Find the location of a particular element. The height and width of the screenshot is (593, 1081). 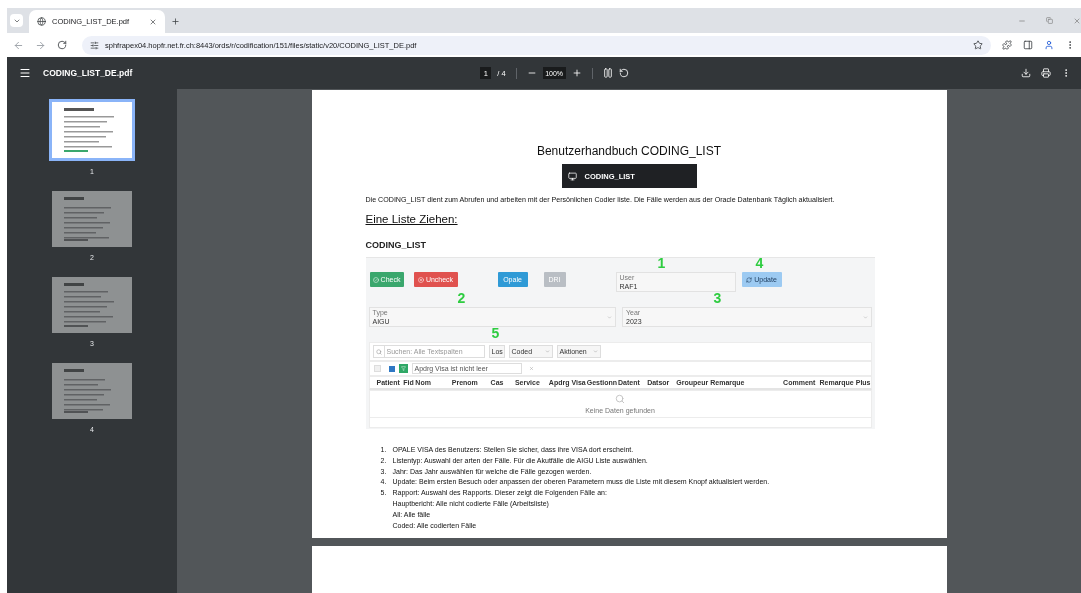

callout-number: 2 is located at coordinates (461, 298).